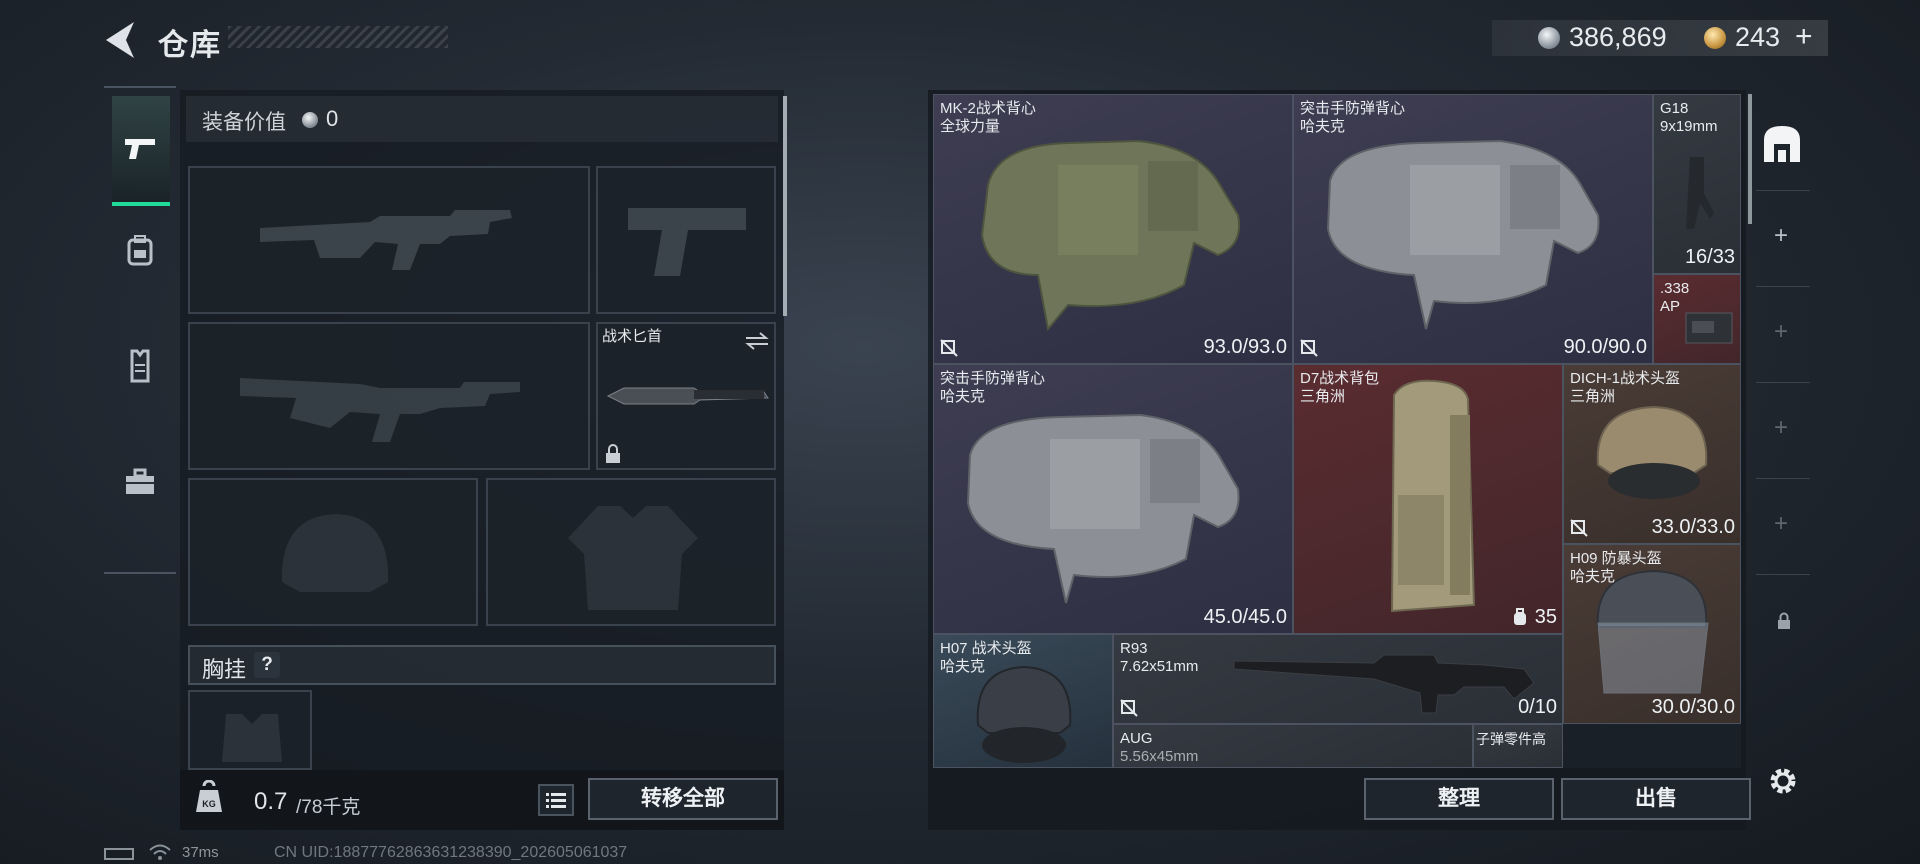  I want to click on helmet-image, so click(1652, 452).